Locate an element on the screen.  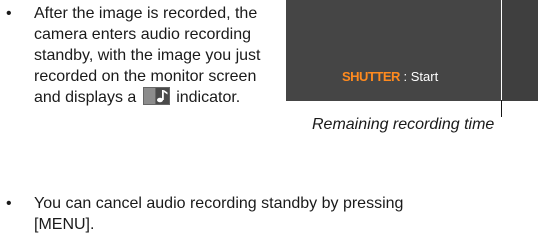
bullet-text-after: indicator. is located at coordinates (206, 97).